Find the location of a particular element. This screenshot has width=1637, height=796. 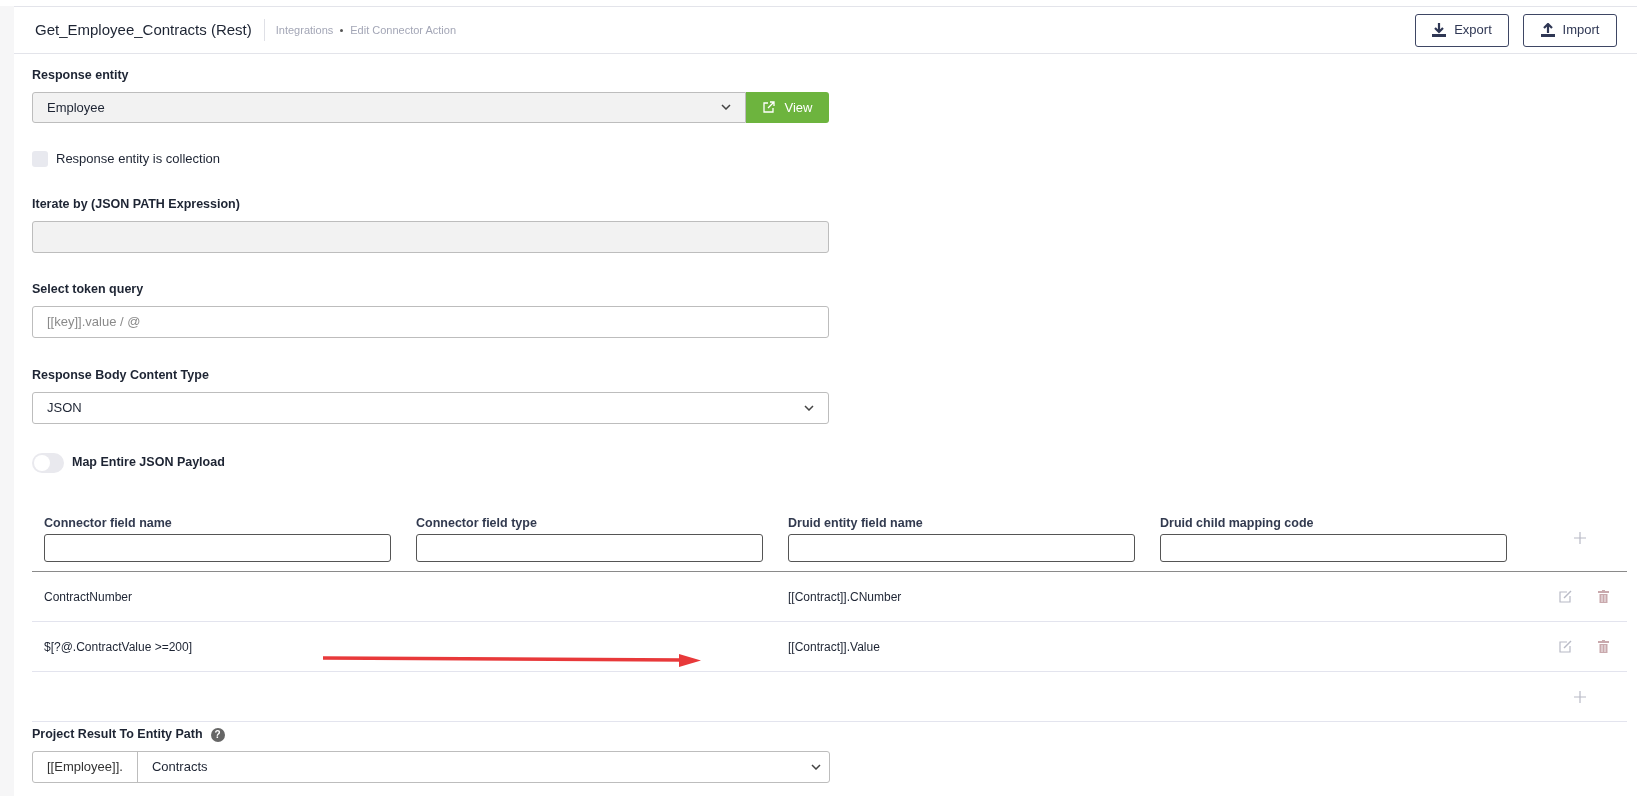

external-link-icon is located at coordinates (768, 107).